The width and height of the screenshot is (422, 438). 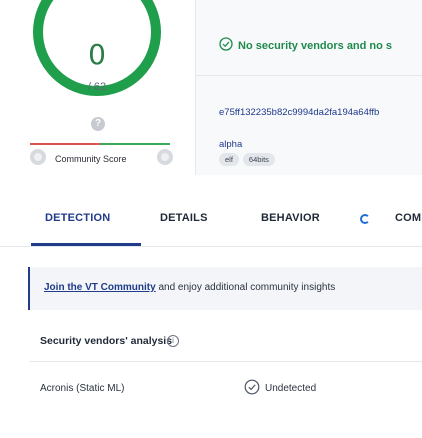 What do you see at coordinates (91, 159) in the screenshot?
I see `community-score-label: Community Score` at bounding box center [91, 159].